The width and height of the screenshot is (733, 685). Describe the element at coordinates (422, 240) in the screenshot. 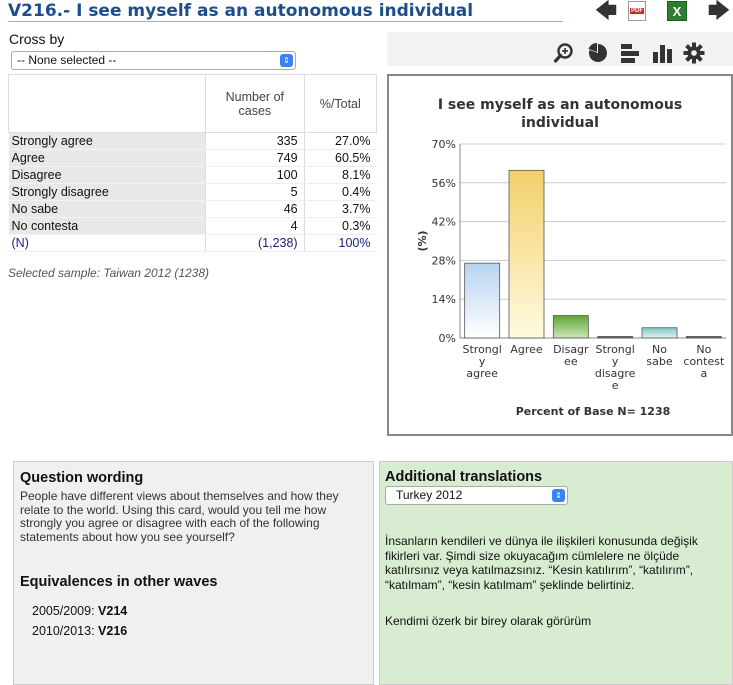

I see `y-axis-label: (%)` at that location.